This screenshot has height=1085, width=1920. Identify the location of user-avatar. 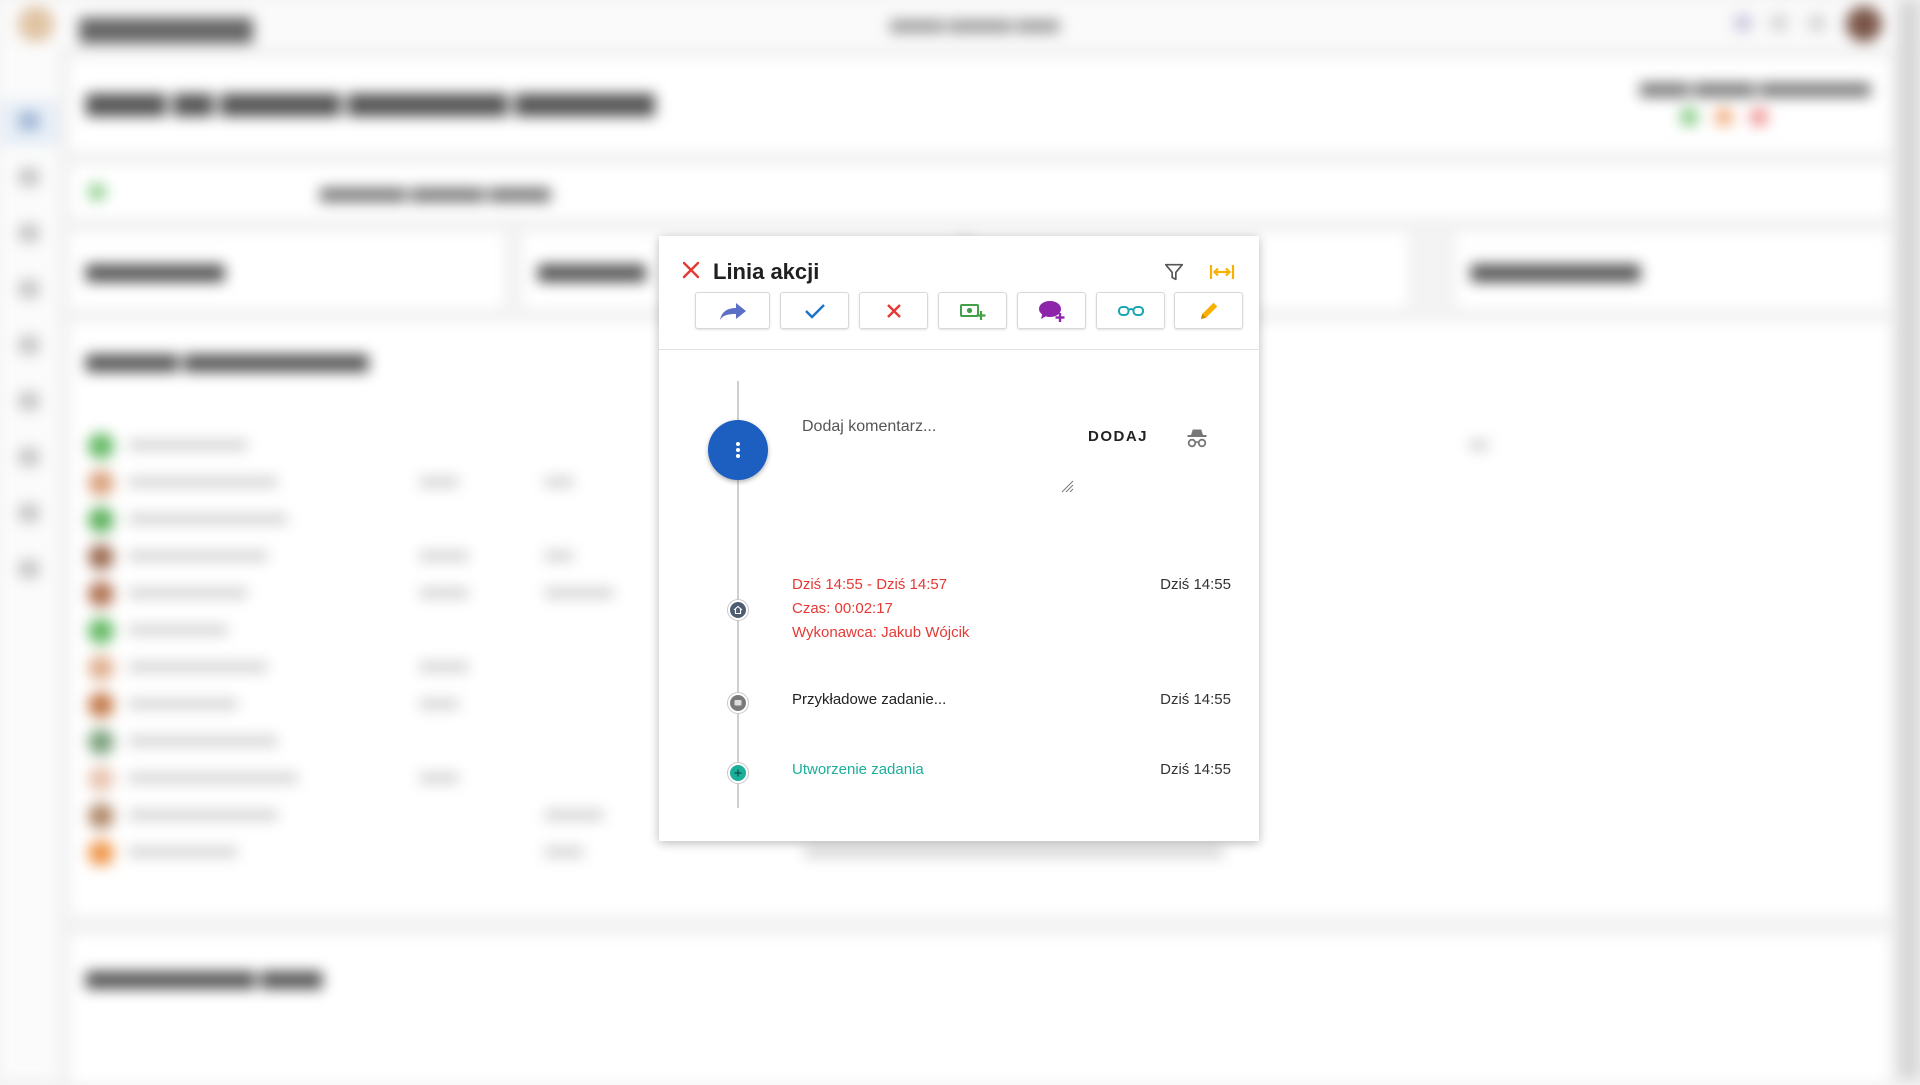
(1864, 24).